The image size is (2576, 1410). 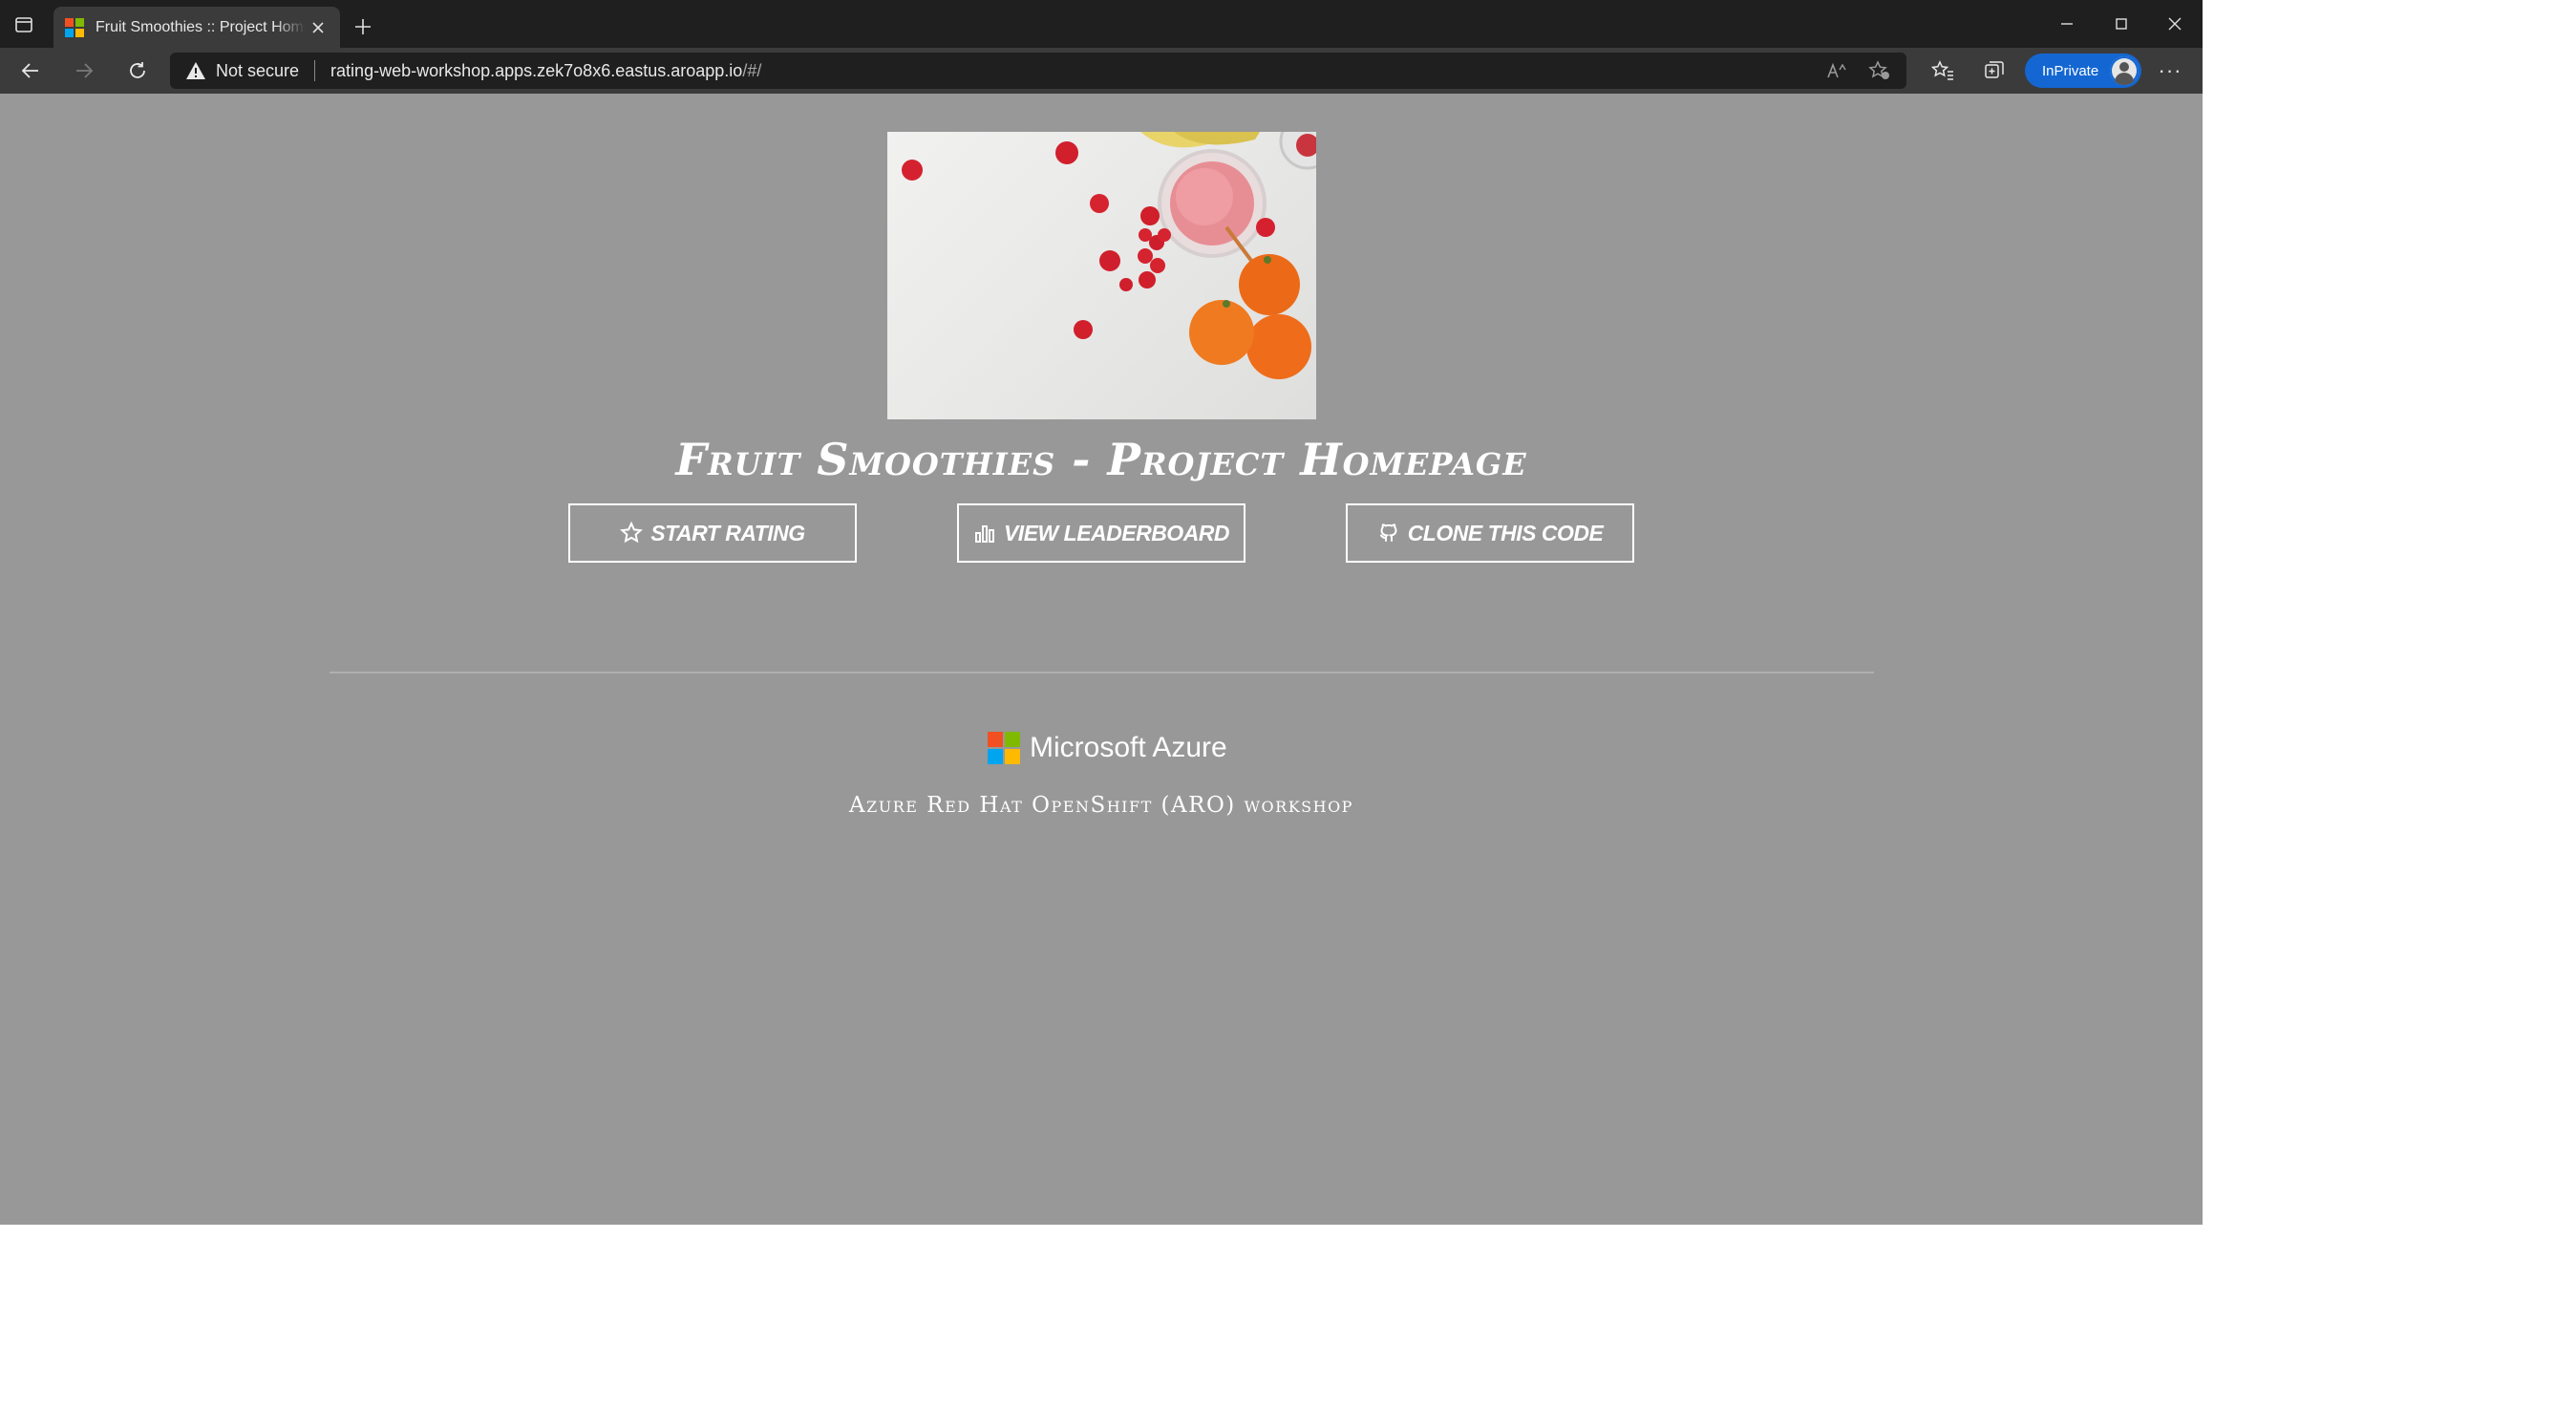 I want to click on start-rating-label: Start Rating, so click(x=727, y=532).